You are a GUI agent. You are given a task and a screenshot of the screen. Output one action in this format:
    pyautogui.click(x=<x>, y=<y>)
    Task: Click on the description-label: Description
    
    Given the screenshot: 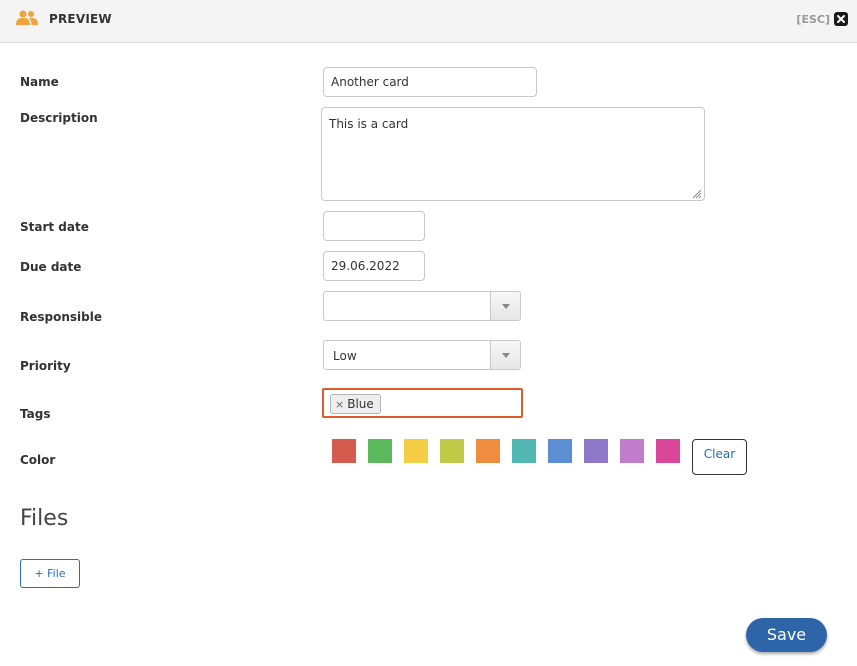 What is the action you would take?
    pyautogui.click(x=59, y=118)
    